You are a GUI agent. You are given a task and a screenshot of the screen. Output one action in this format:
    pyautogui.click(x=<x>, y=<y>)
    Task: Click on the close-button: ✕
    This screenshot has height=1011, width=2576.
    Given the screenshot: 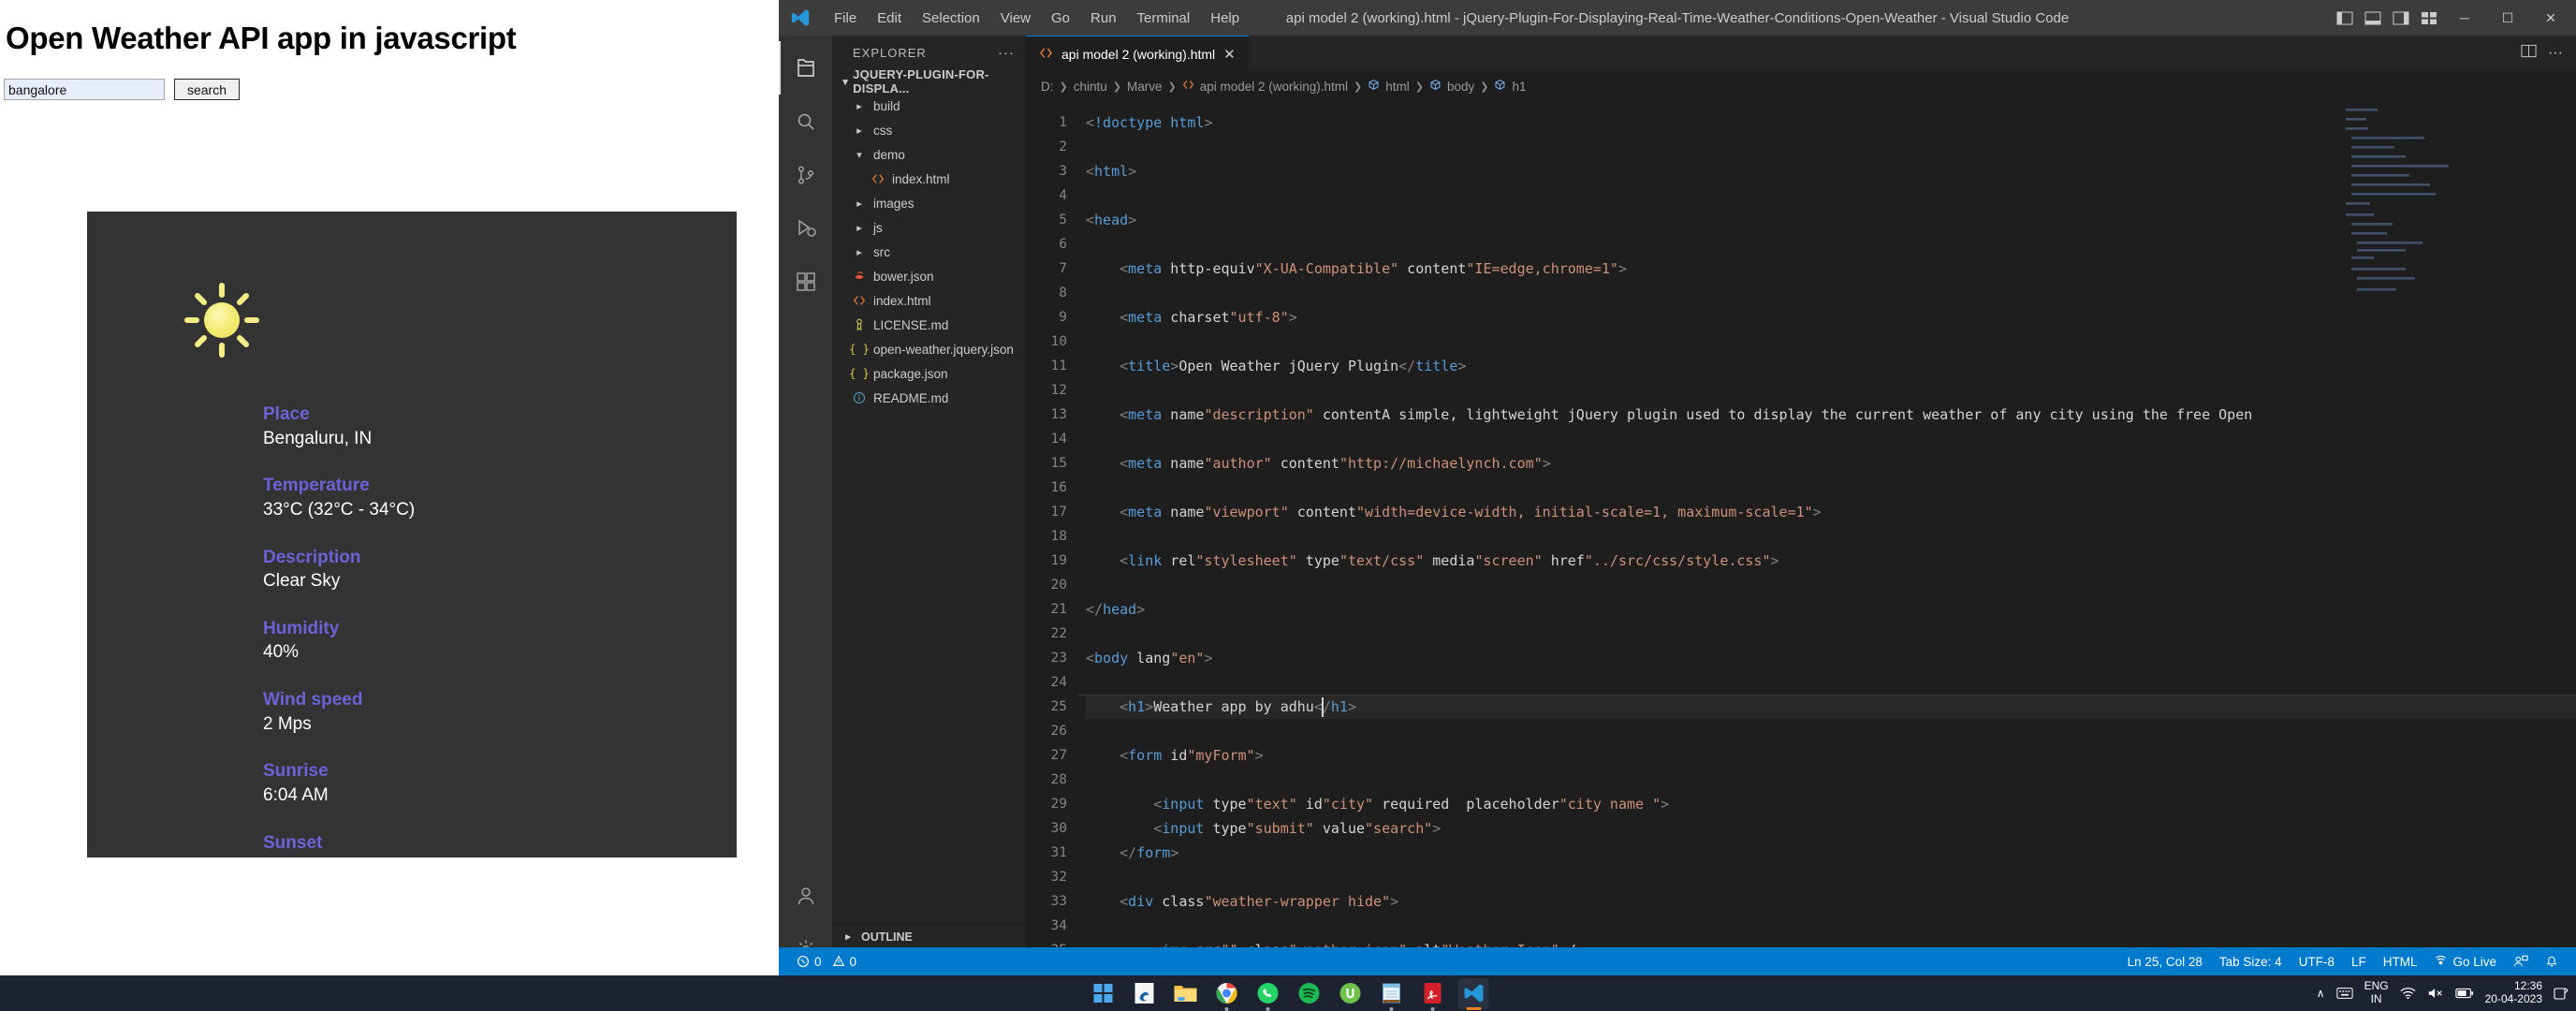 What is the action you would take?
    pyautogui.click(x=2550, y=18)
    